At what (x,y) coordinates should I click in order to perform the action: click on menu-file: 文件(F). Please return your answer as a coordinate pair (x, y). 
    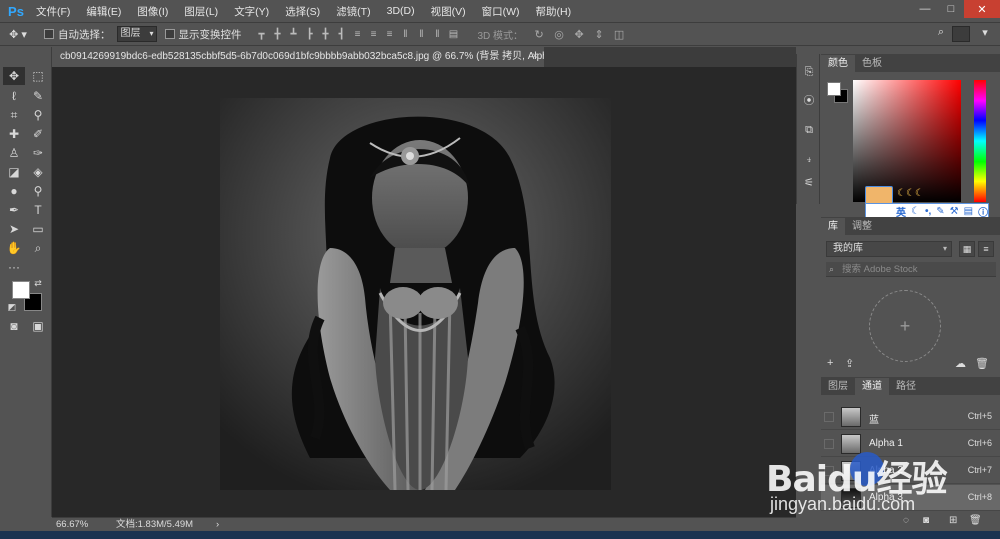
    Looking at the image, I should click on (53, 11).